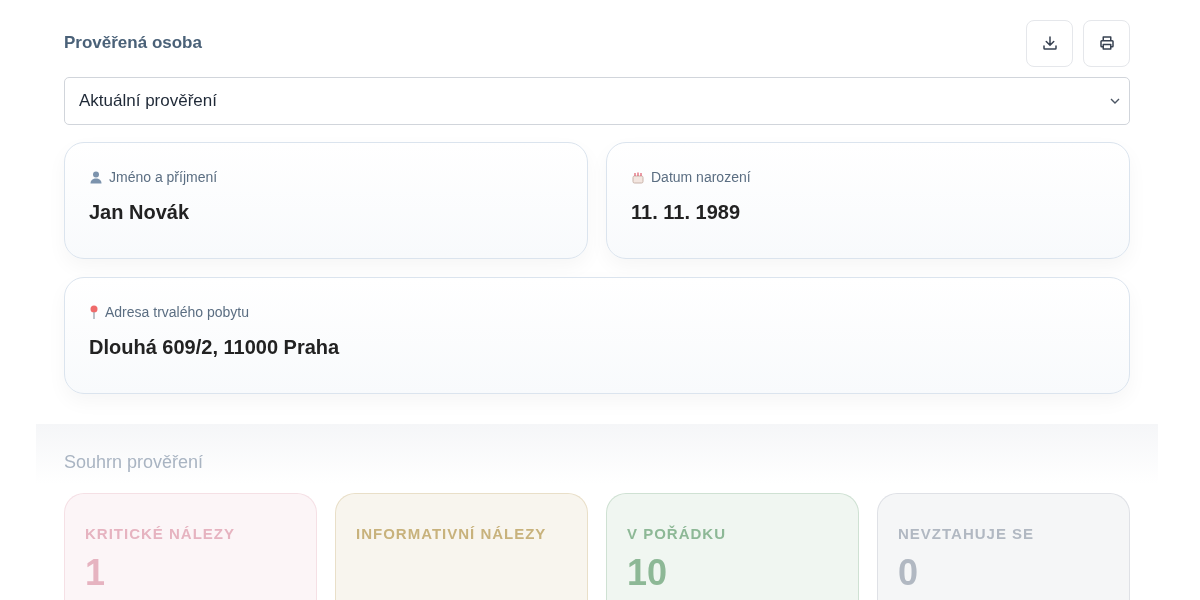 The image size is (1200, 600). Describe the element at coordinates (677, 534) in the screenshot. I see `stat-label: V POŘÁDKU` at that location.